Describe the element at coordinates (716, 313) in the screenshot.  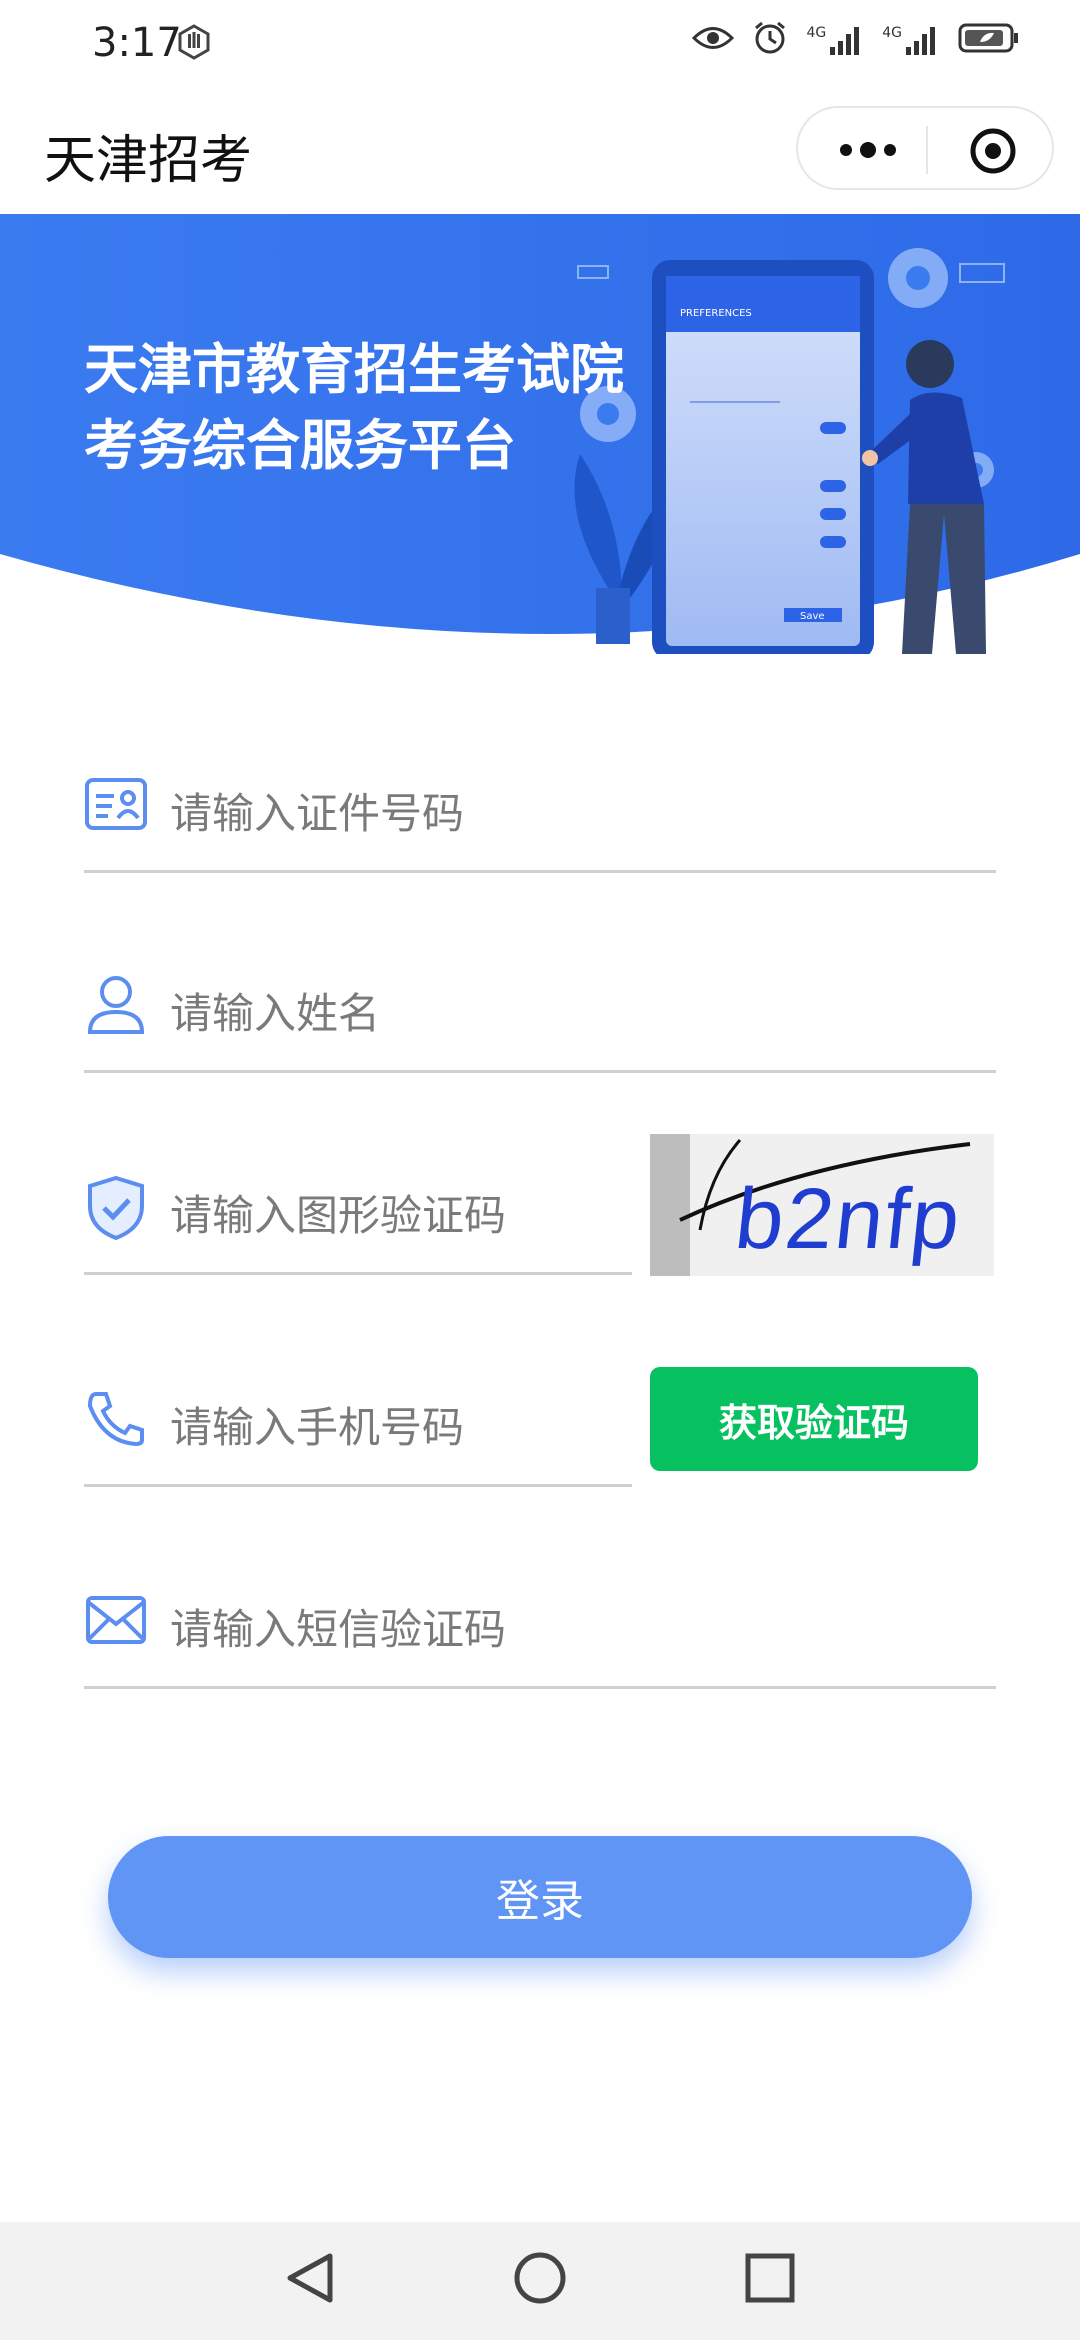
I see `phone-heading: PREFERENCES` at that location.